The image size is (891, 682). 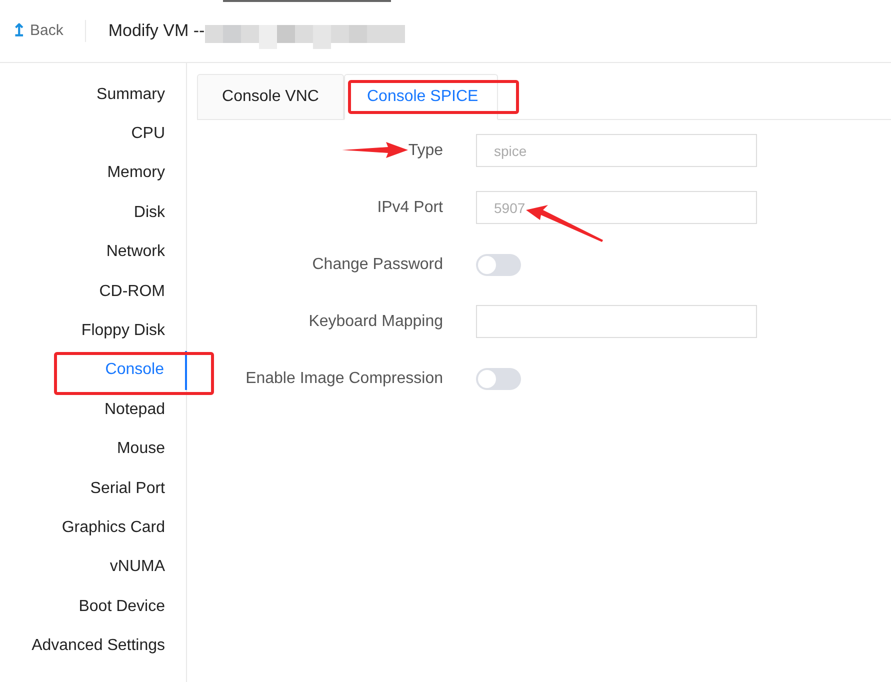 What do you see at coordinates (375, 322) in the screenshot?
I see `field-label: Keyboard Mapping` at bounding box center [375, 322].